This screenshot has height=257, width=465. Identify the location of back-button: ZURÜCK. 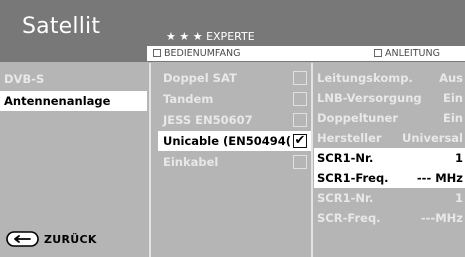
(51, 239).